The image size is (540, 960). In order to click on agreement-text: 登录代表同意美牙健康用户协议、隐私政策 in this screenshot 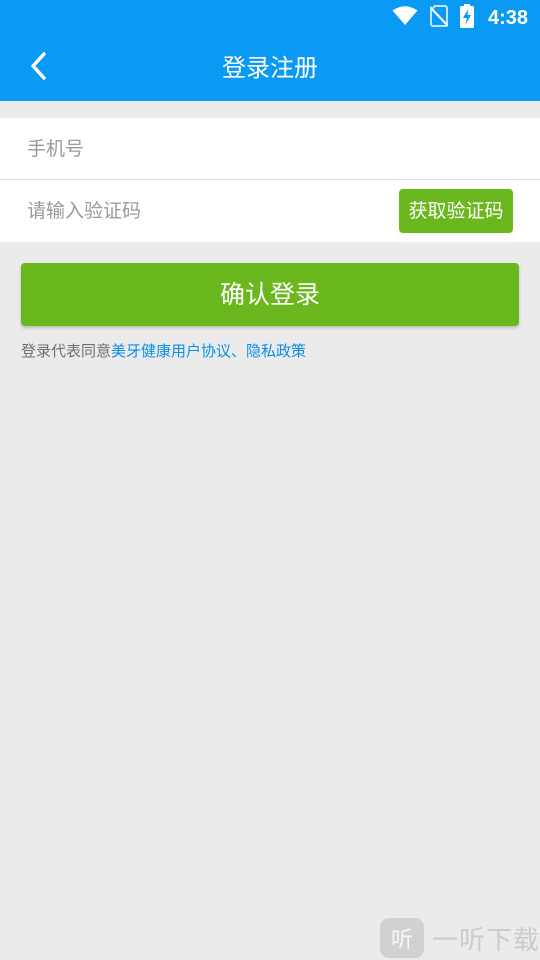, I will do `click(163, 350)`.